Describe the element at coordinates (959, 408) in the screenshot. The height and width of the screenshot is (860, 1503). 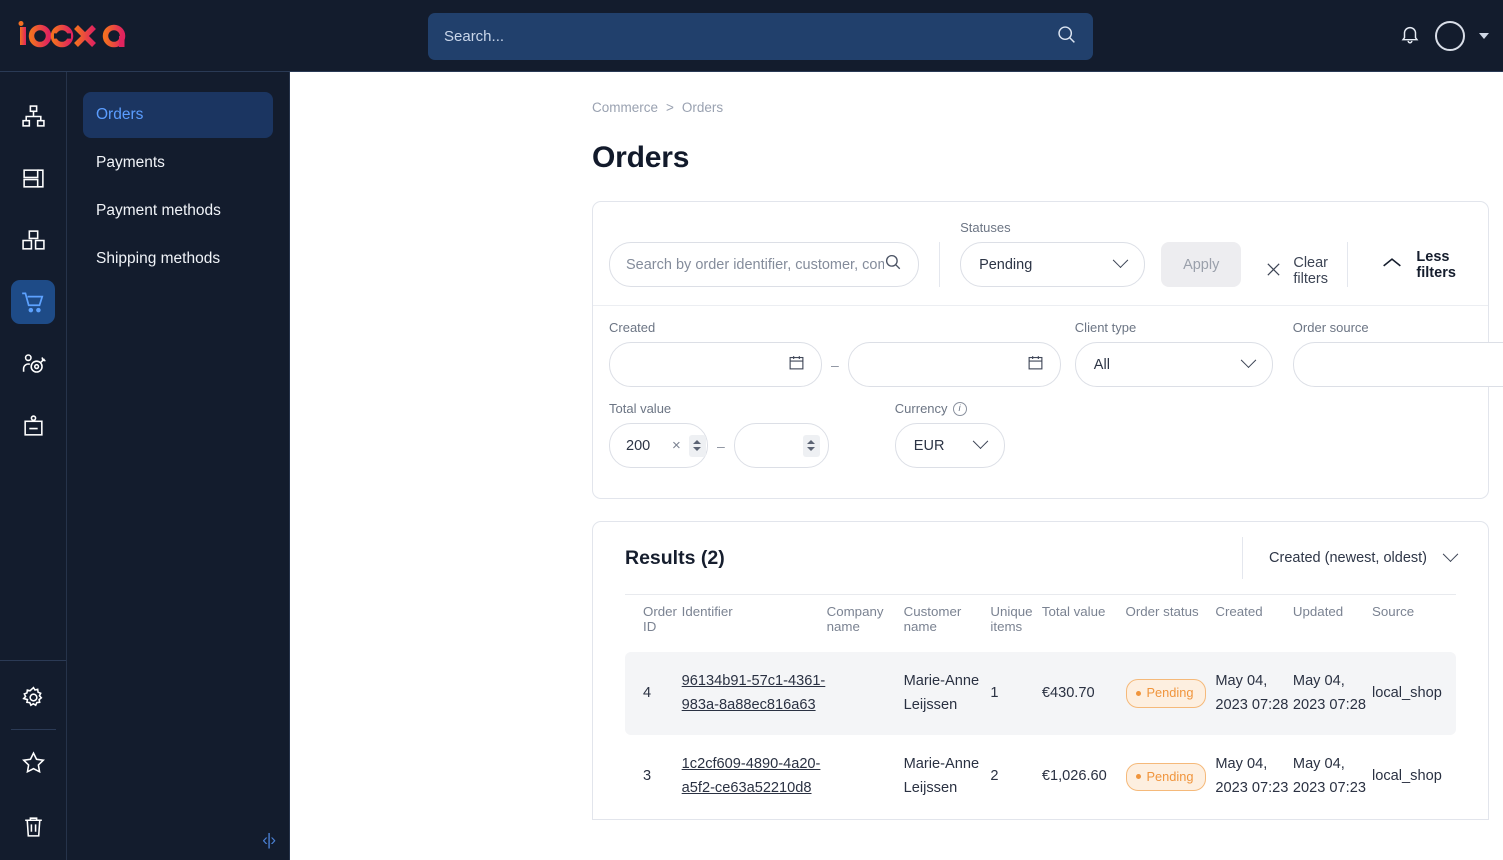
I see `info-icon: i` at that location.